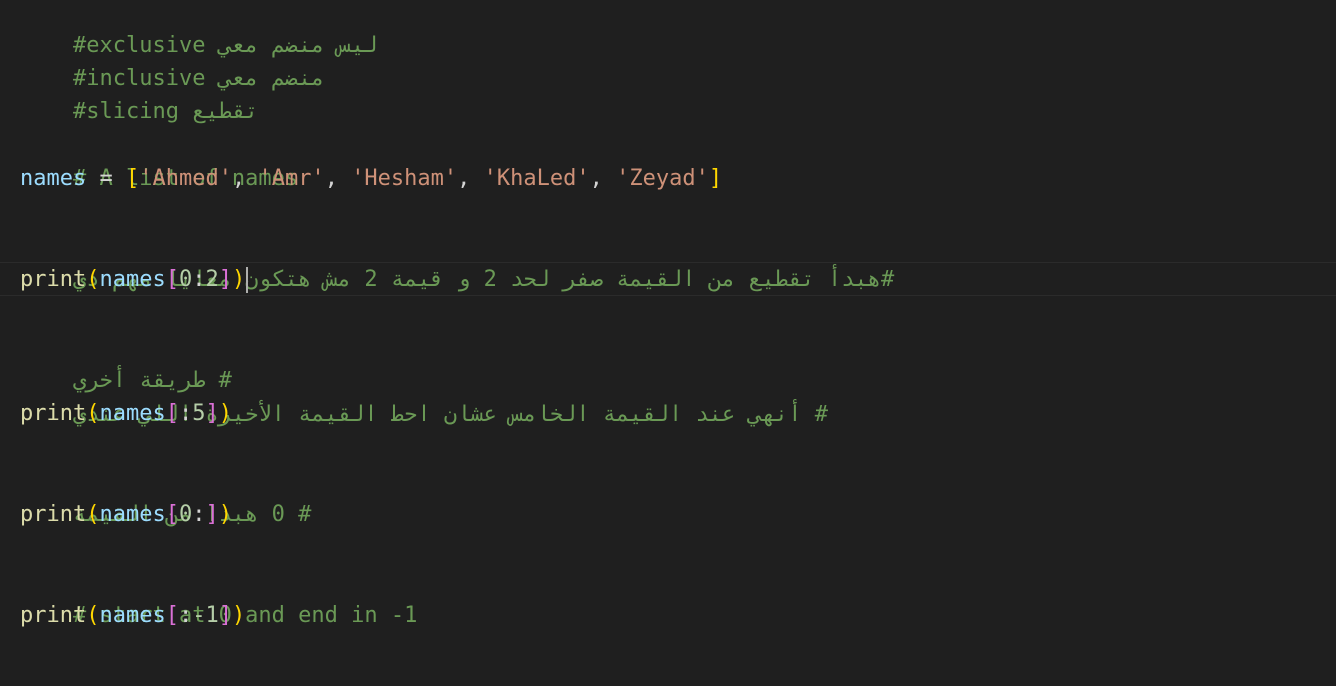  Describe the element at coordinates (668, 361) in the screenshot. I see `code-line-11: # طريقة أخري` at that location.